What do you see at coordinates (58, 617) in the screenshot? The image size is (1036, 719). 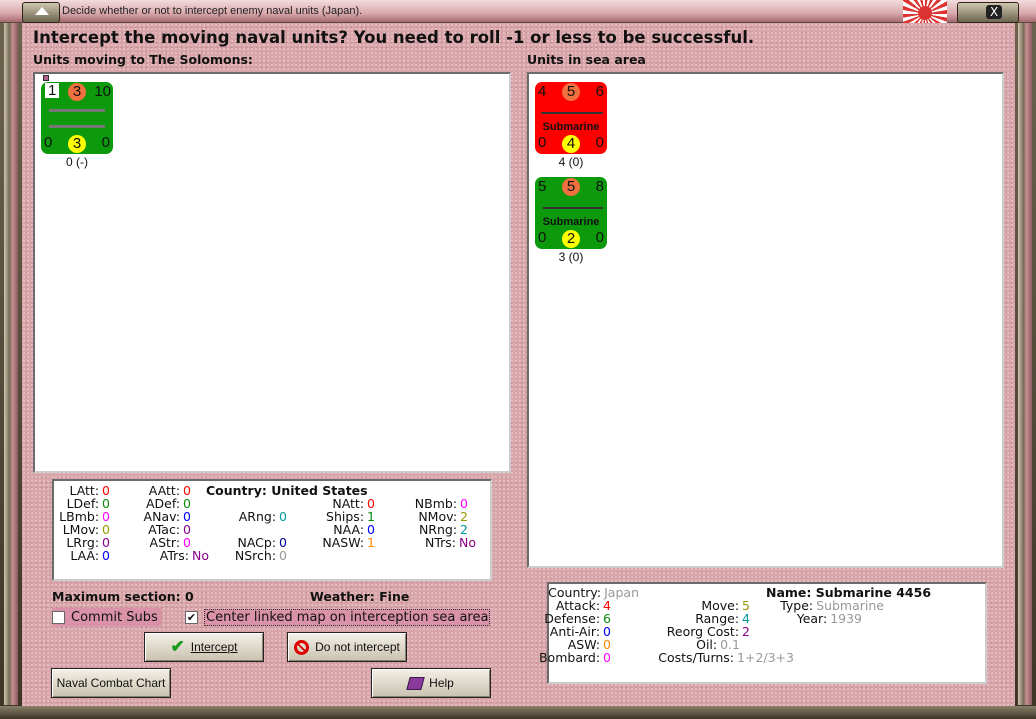 I see `checkbox-box` at bounding box center [58, 617].